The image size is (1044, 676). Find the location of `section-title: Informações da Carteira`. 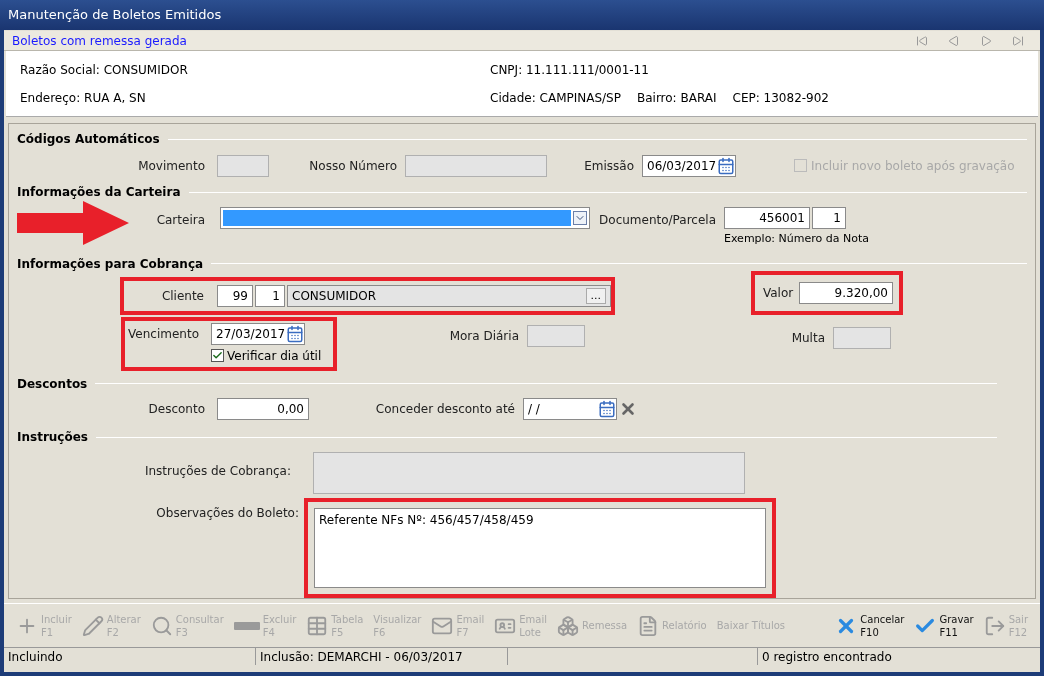

section-title: Informações da Carteira is located at coordinates (99, 193).